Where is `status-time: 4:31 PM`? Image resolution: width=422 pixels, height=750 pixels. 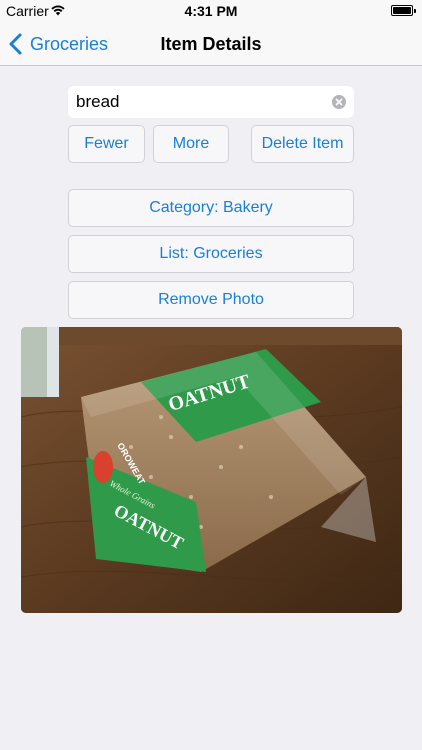 status-time: 4:31 PM is located at coordinates (211, 11).